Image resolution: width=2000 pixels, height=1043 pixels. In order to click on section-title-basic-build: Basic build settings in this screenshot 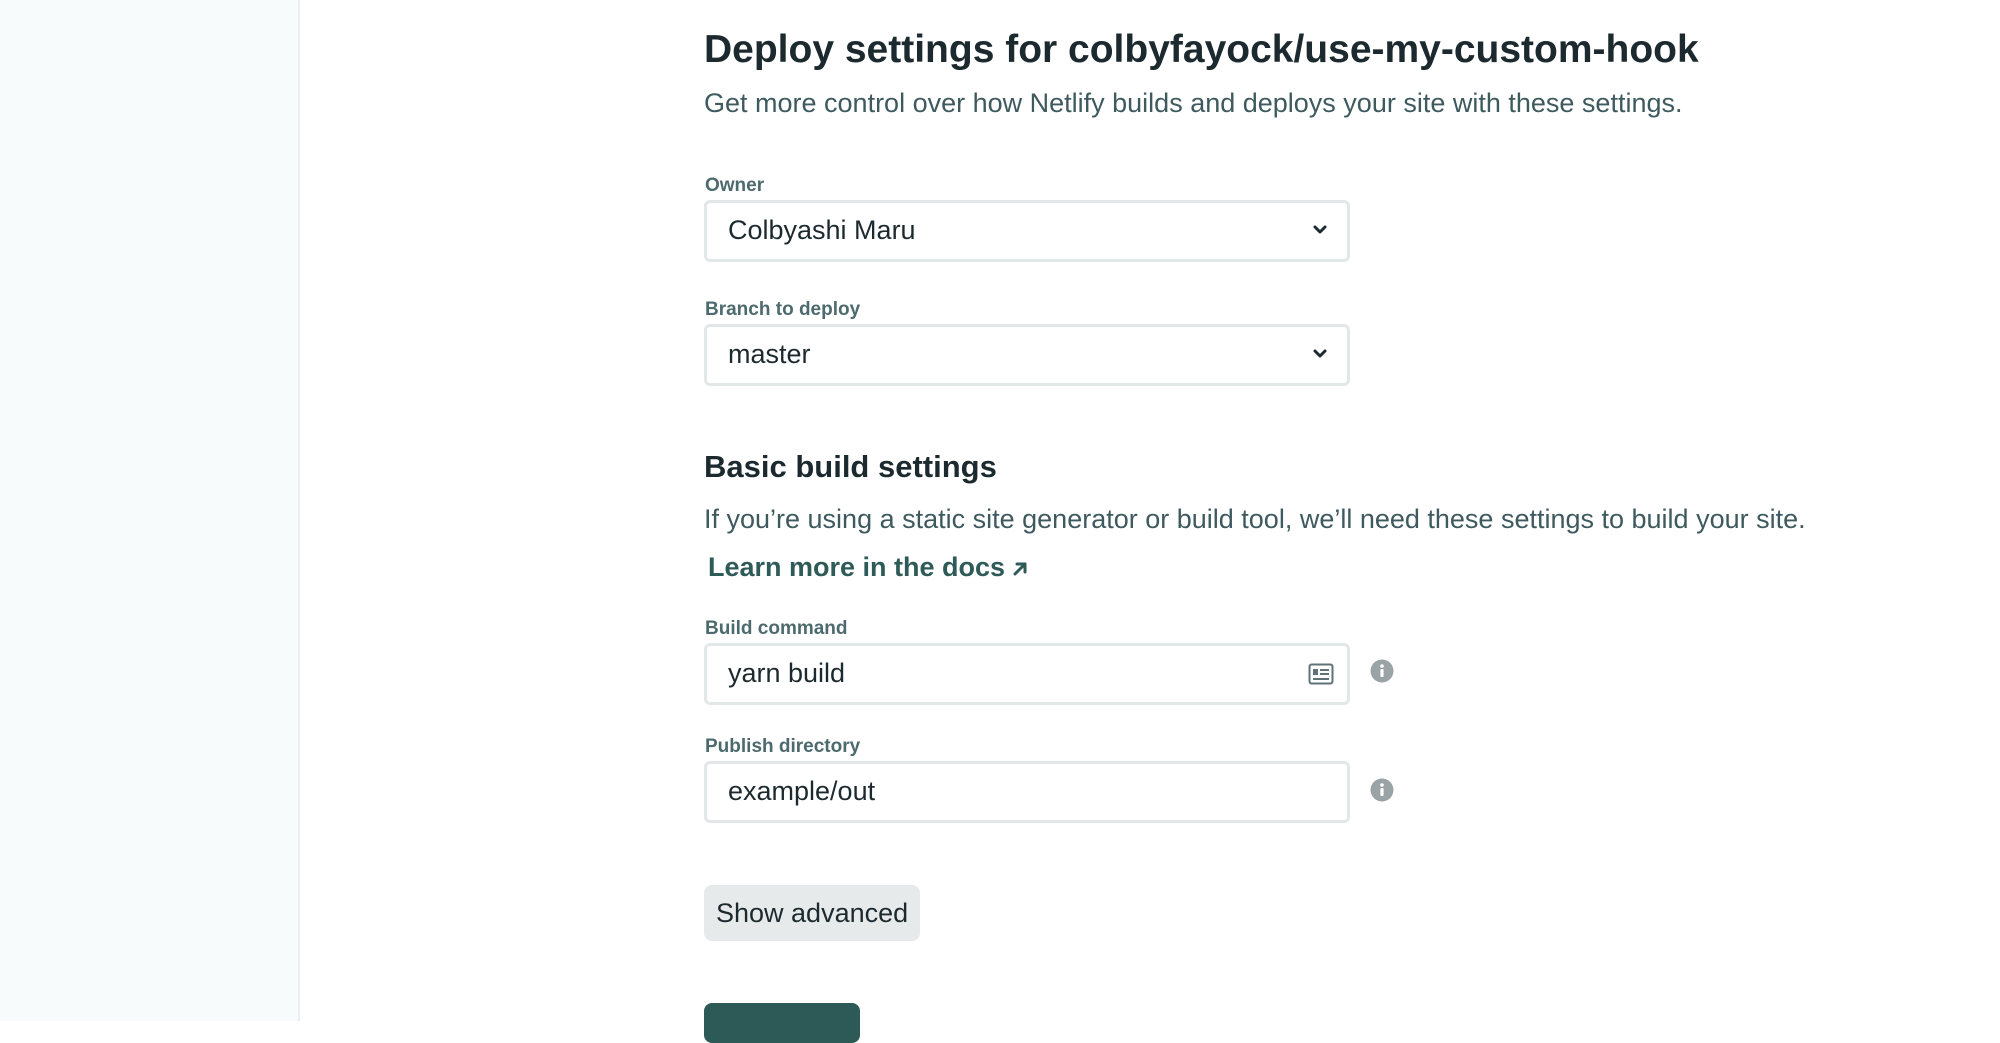, I will do `click(850, 466)`.